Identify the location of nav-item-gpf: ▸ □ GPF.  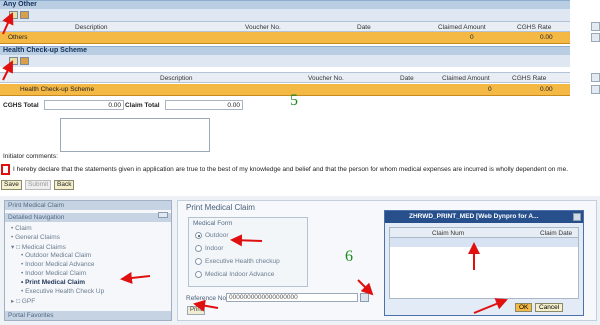
(23, 301).